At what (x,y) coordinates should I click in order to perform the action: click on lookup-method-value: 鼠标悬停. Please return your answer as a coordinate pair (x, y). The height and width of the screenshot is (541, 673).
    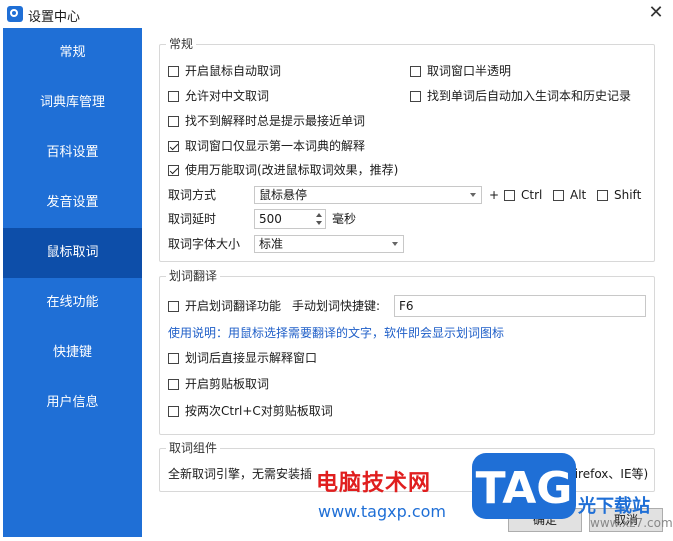
    Looking at the image, I should click on (283, 195).